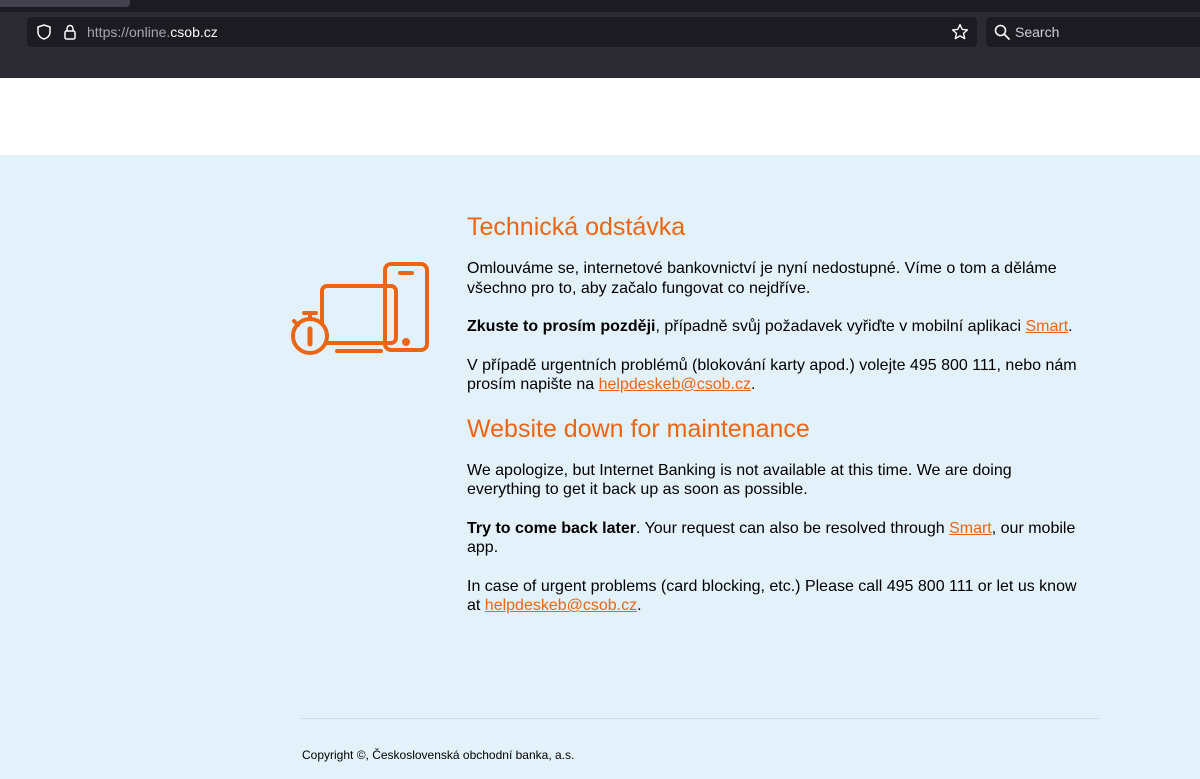  Describe the element at coordinates (44, 32) in the screenshot. I see `shield-icon` at that location.